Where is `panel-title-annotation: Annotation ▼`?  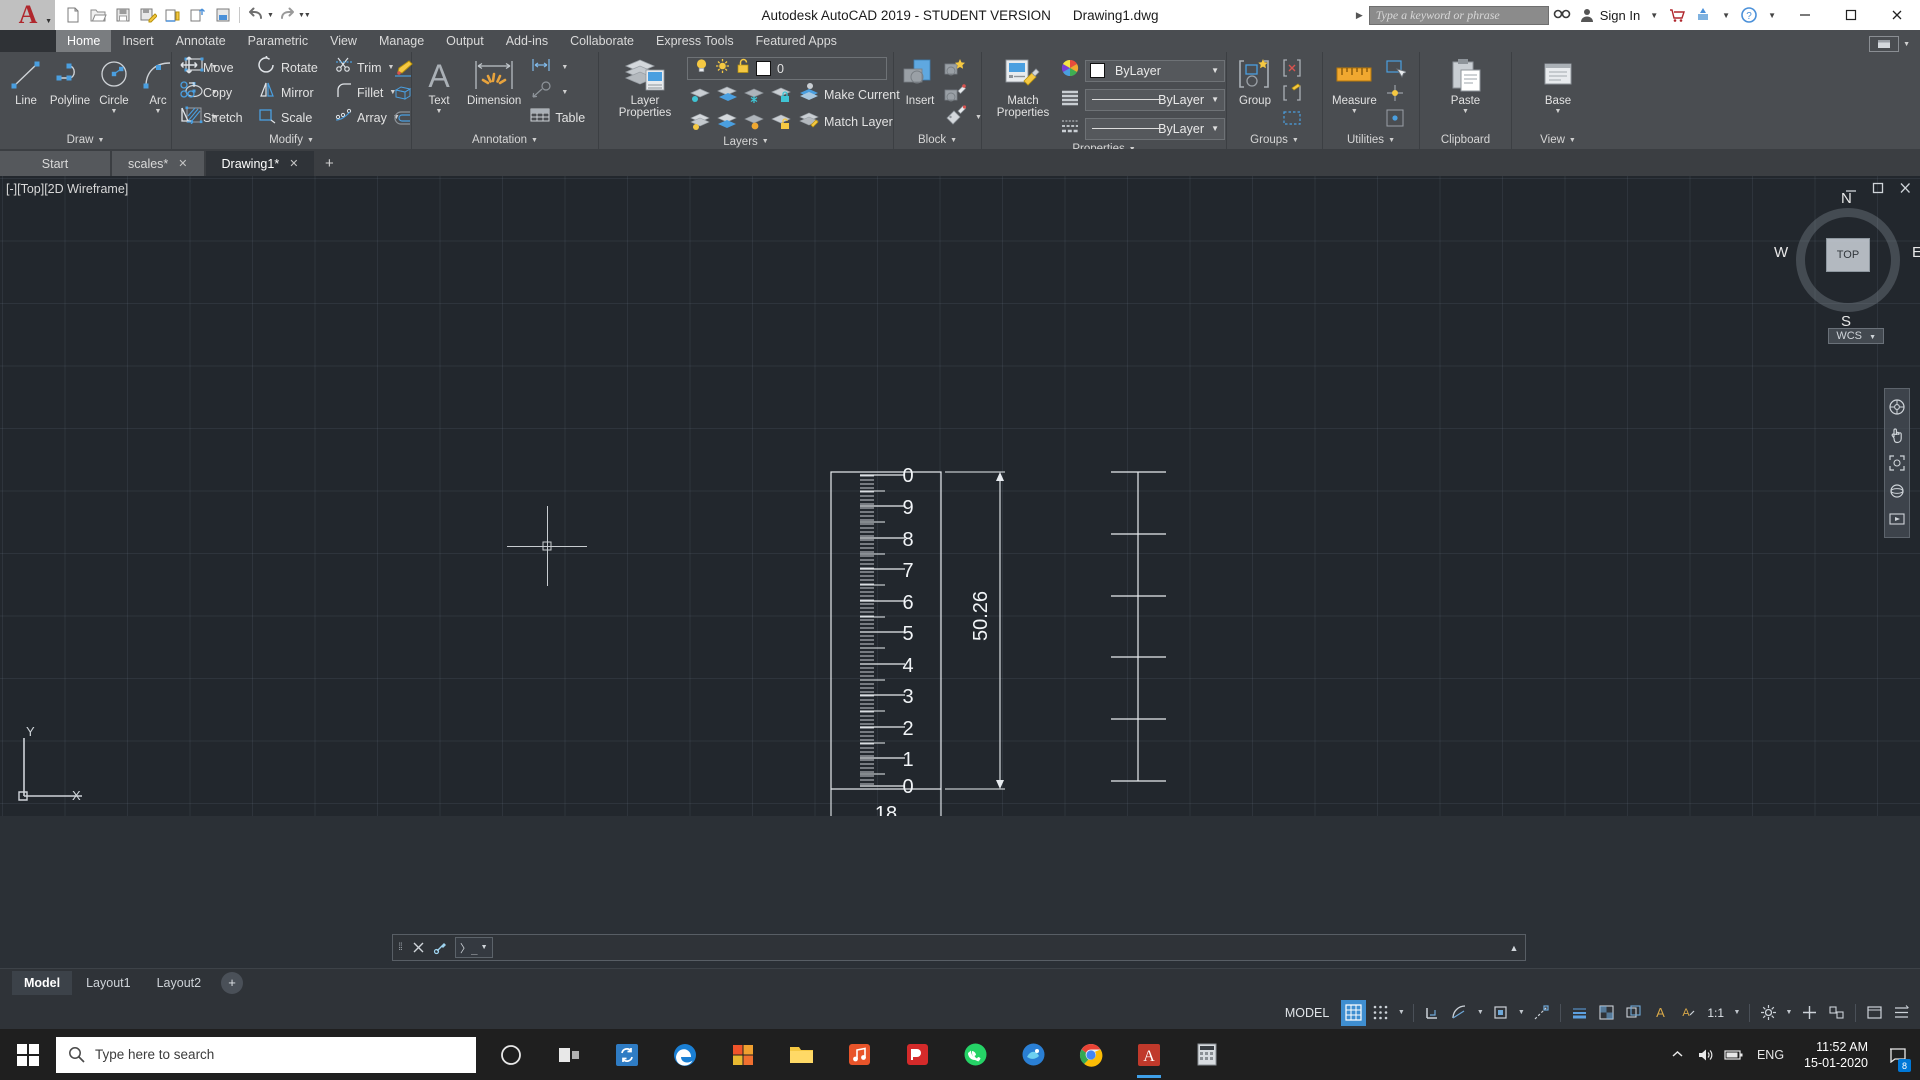 panel-title-annotation: Annotation ▼ is located at coordinates (505, 140).